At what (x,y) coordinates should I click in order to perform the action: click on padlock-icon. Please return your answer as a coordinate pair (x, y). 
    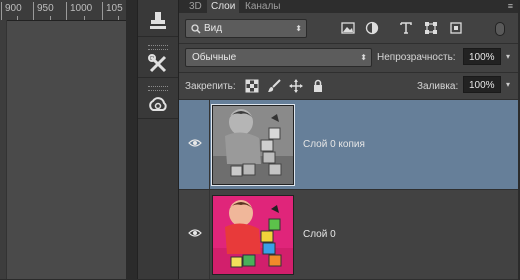
    Looking at the image, I should click on (318, 86).